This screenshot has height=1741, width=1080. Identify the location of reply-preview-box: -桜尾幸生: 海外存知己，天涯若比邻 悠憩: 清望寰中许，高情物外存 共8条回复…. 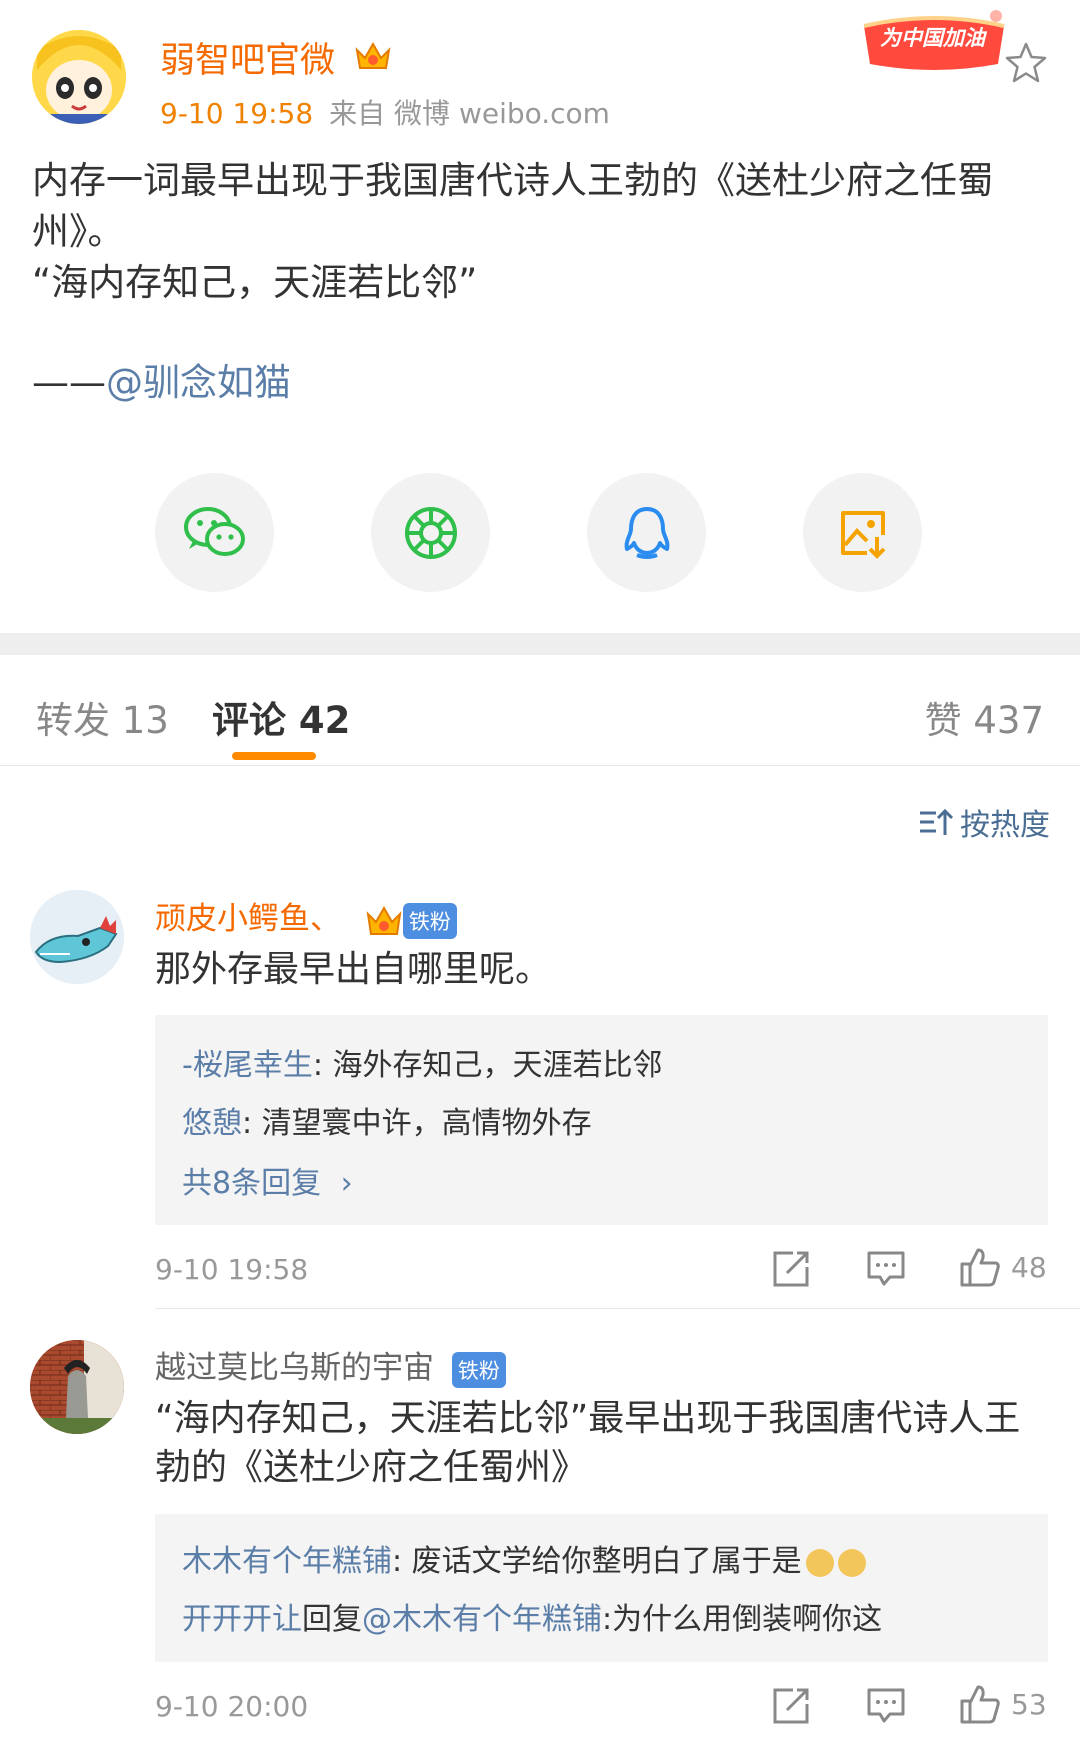
(601, 1120).